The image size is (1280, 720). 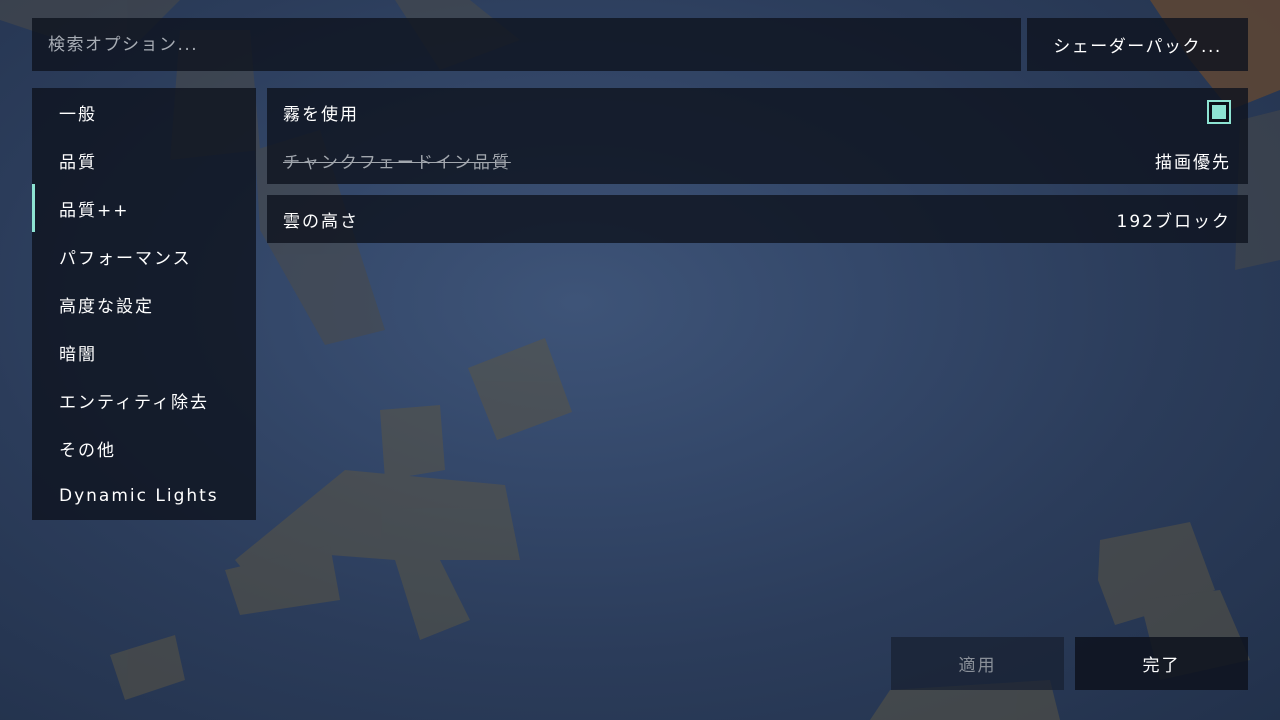 What do you see at coordinates (144, 208) in the screenshot?
I see `sidebar-item-quality-plus: 品質++` at bounding box center [144, 208].